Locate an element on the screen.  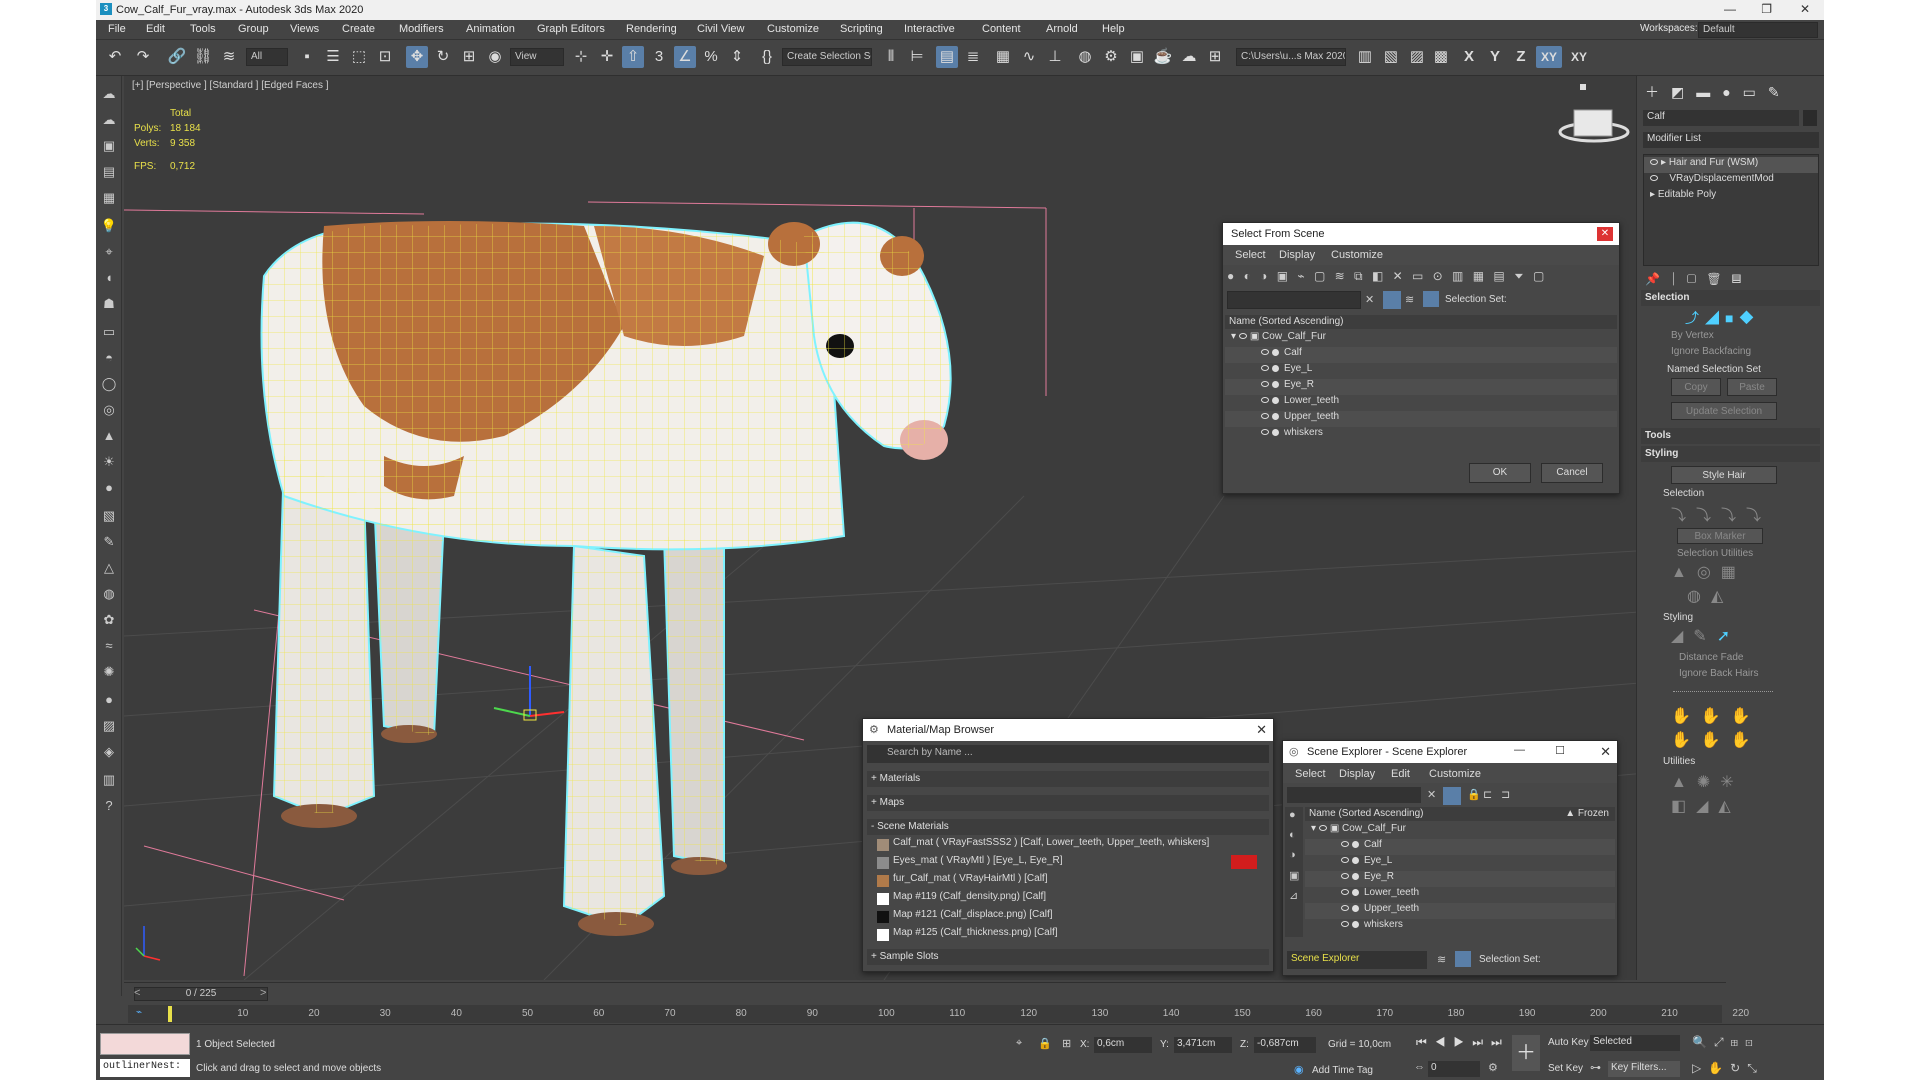
angle-snap-icon: ∠ is located at coordinates (685, 57).